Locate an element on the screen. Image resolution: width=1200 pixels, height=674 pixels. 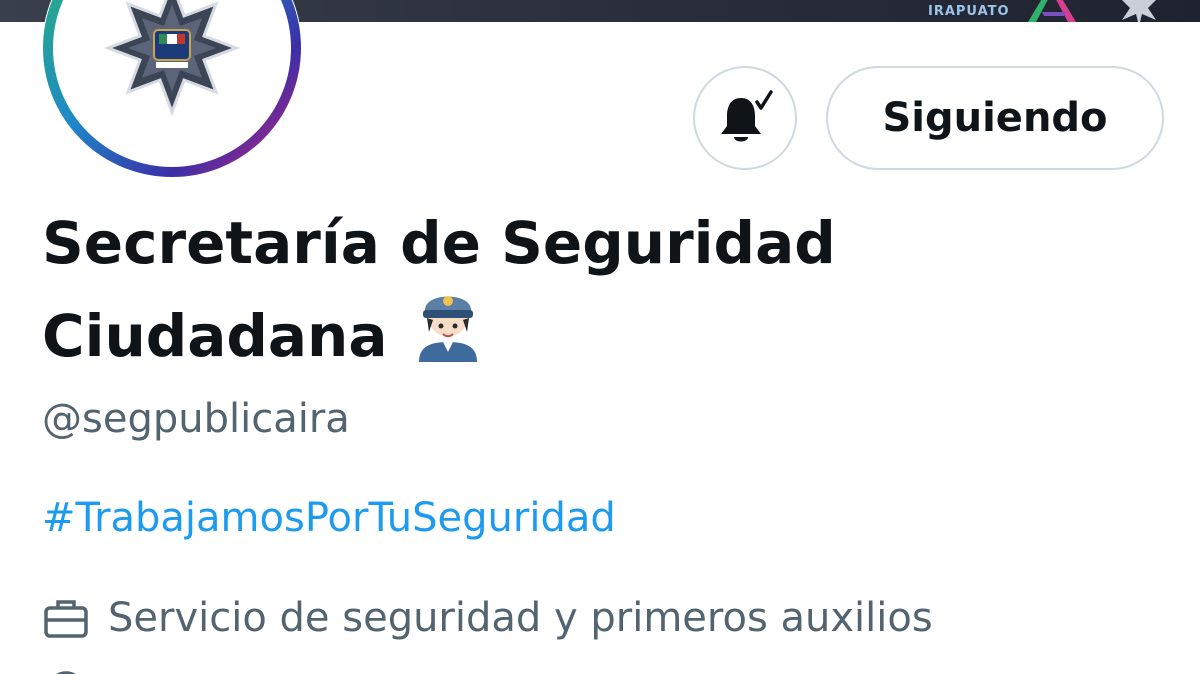
police-badge-icon is located at coordinates (172, 58).